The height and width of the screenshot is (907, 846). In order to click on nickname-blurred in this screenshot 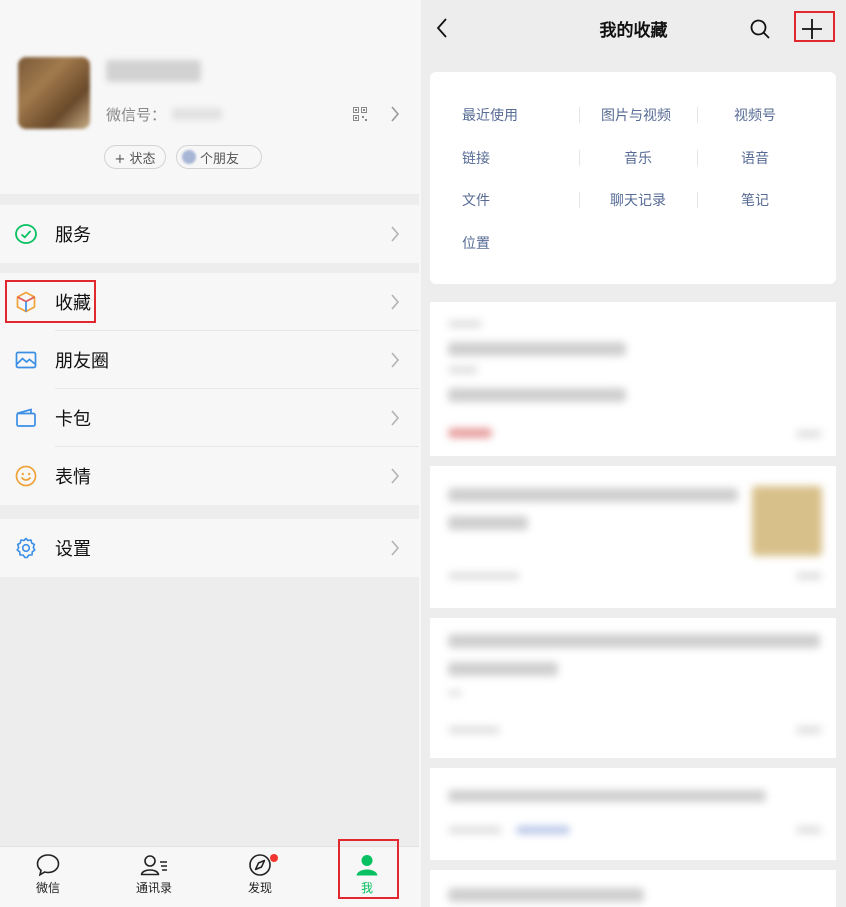, I will do `click(153, 71)`.